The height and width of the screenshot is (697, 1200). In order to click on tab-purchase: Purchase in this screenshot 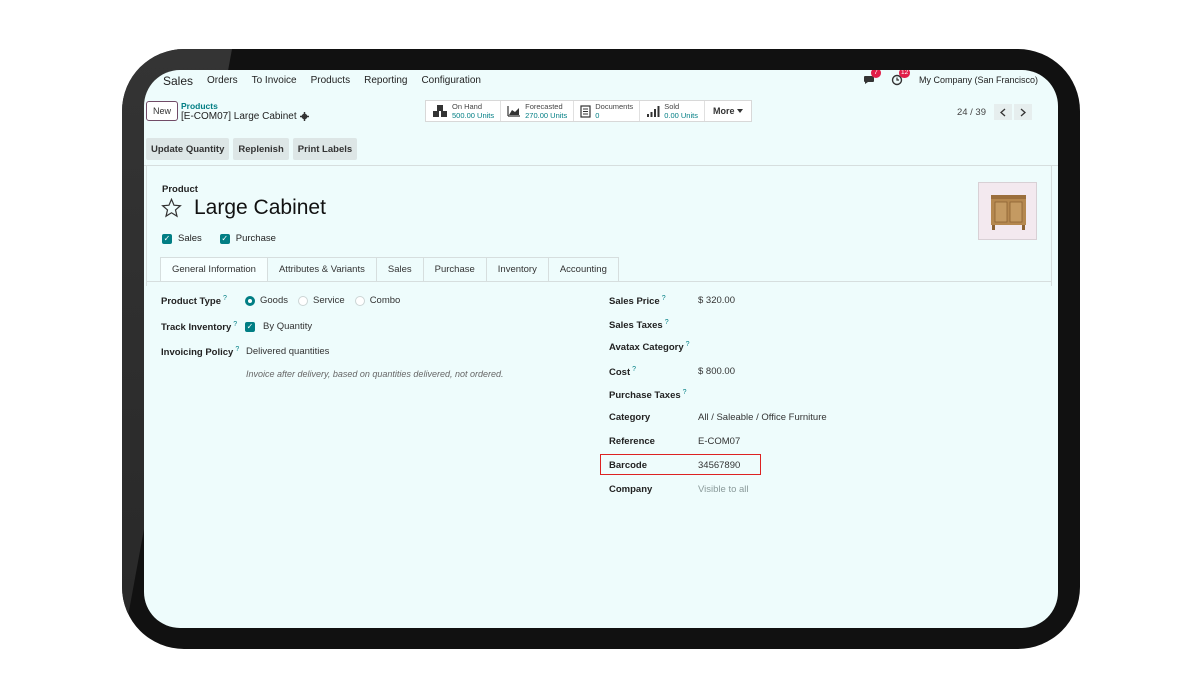, I will do `click(455, 269)`.